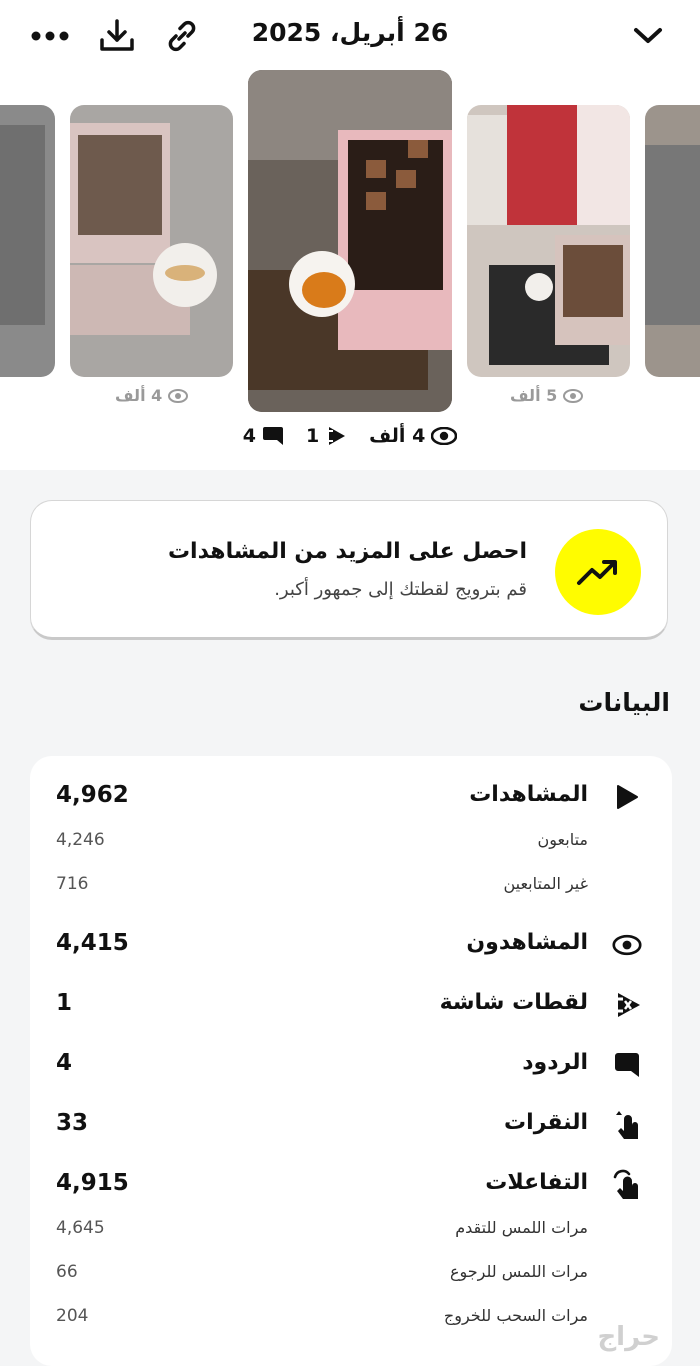 The image size is (700, 1366). I want to click on insight-value: 4,915, so click(92, 1183).